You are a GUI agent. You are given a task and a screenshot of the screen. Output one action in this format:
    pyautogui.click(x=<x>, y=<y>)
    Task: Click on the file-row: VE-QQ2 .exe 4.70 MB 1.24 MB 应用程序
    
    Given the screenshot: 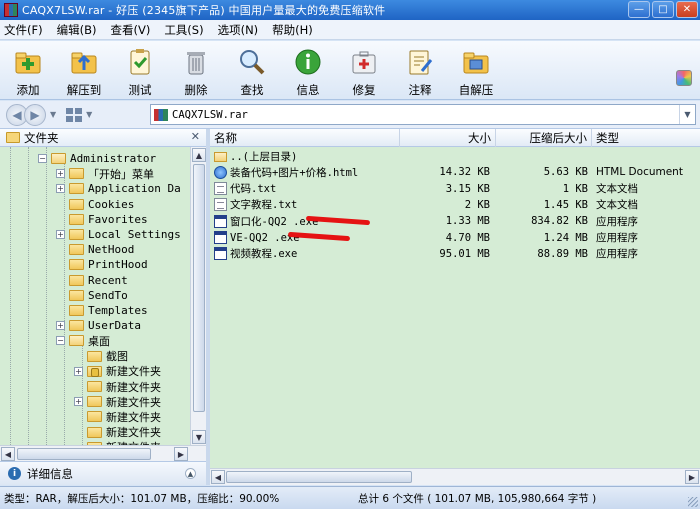 What is the action you would take?
    pyautogui.click(x=455, y=238)
    